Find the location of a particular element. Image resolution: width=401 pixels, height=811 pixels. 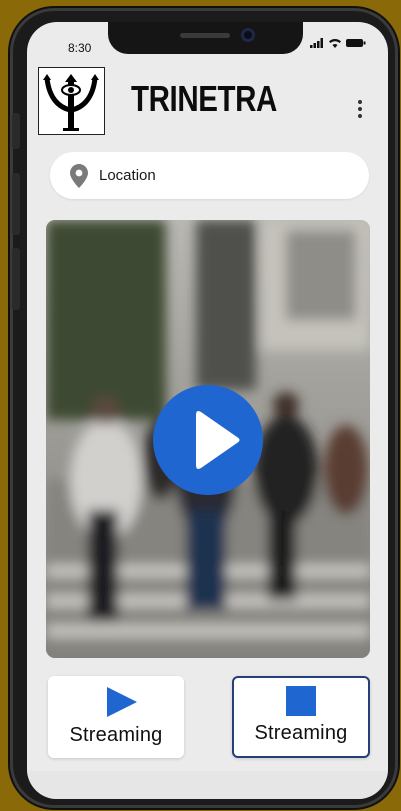

play-icon is located at coordinates (218, 440).